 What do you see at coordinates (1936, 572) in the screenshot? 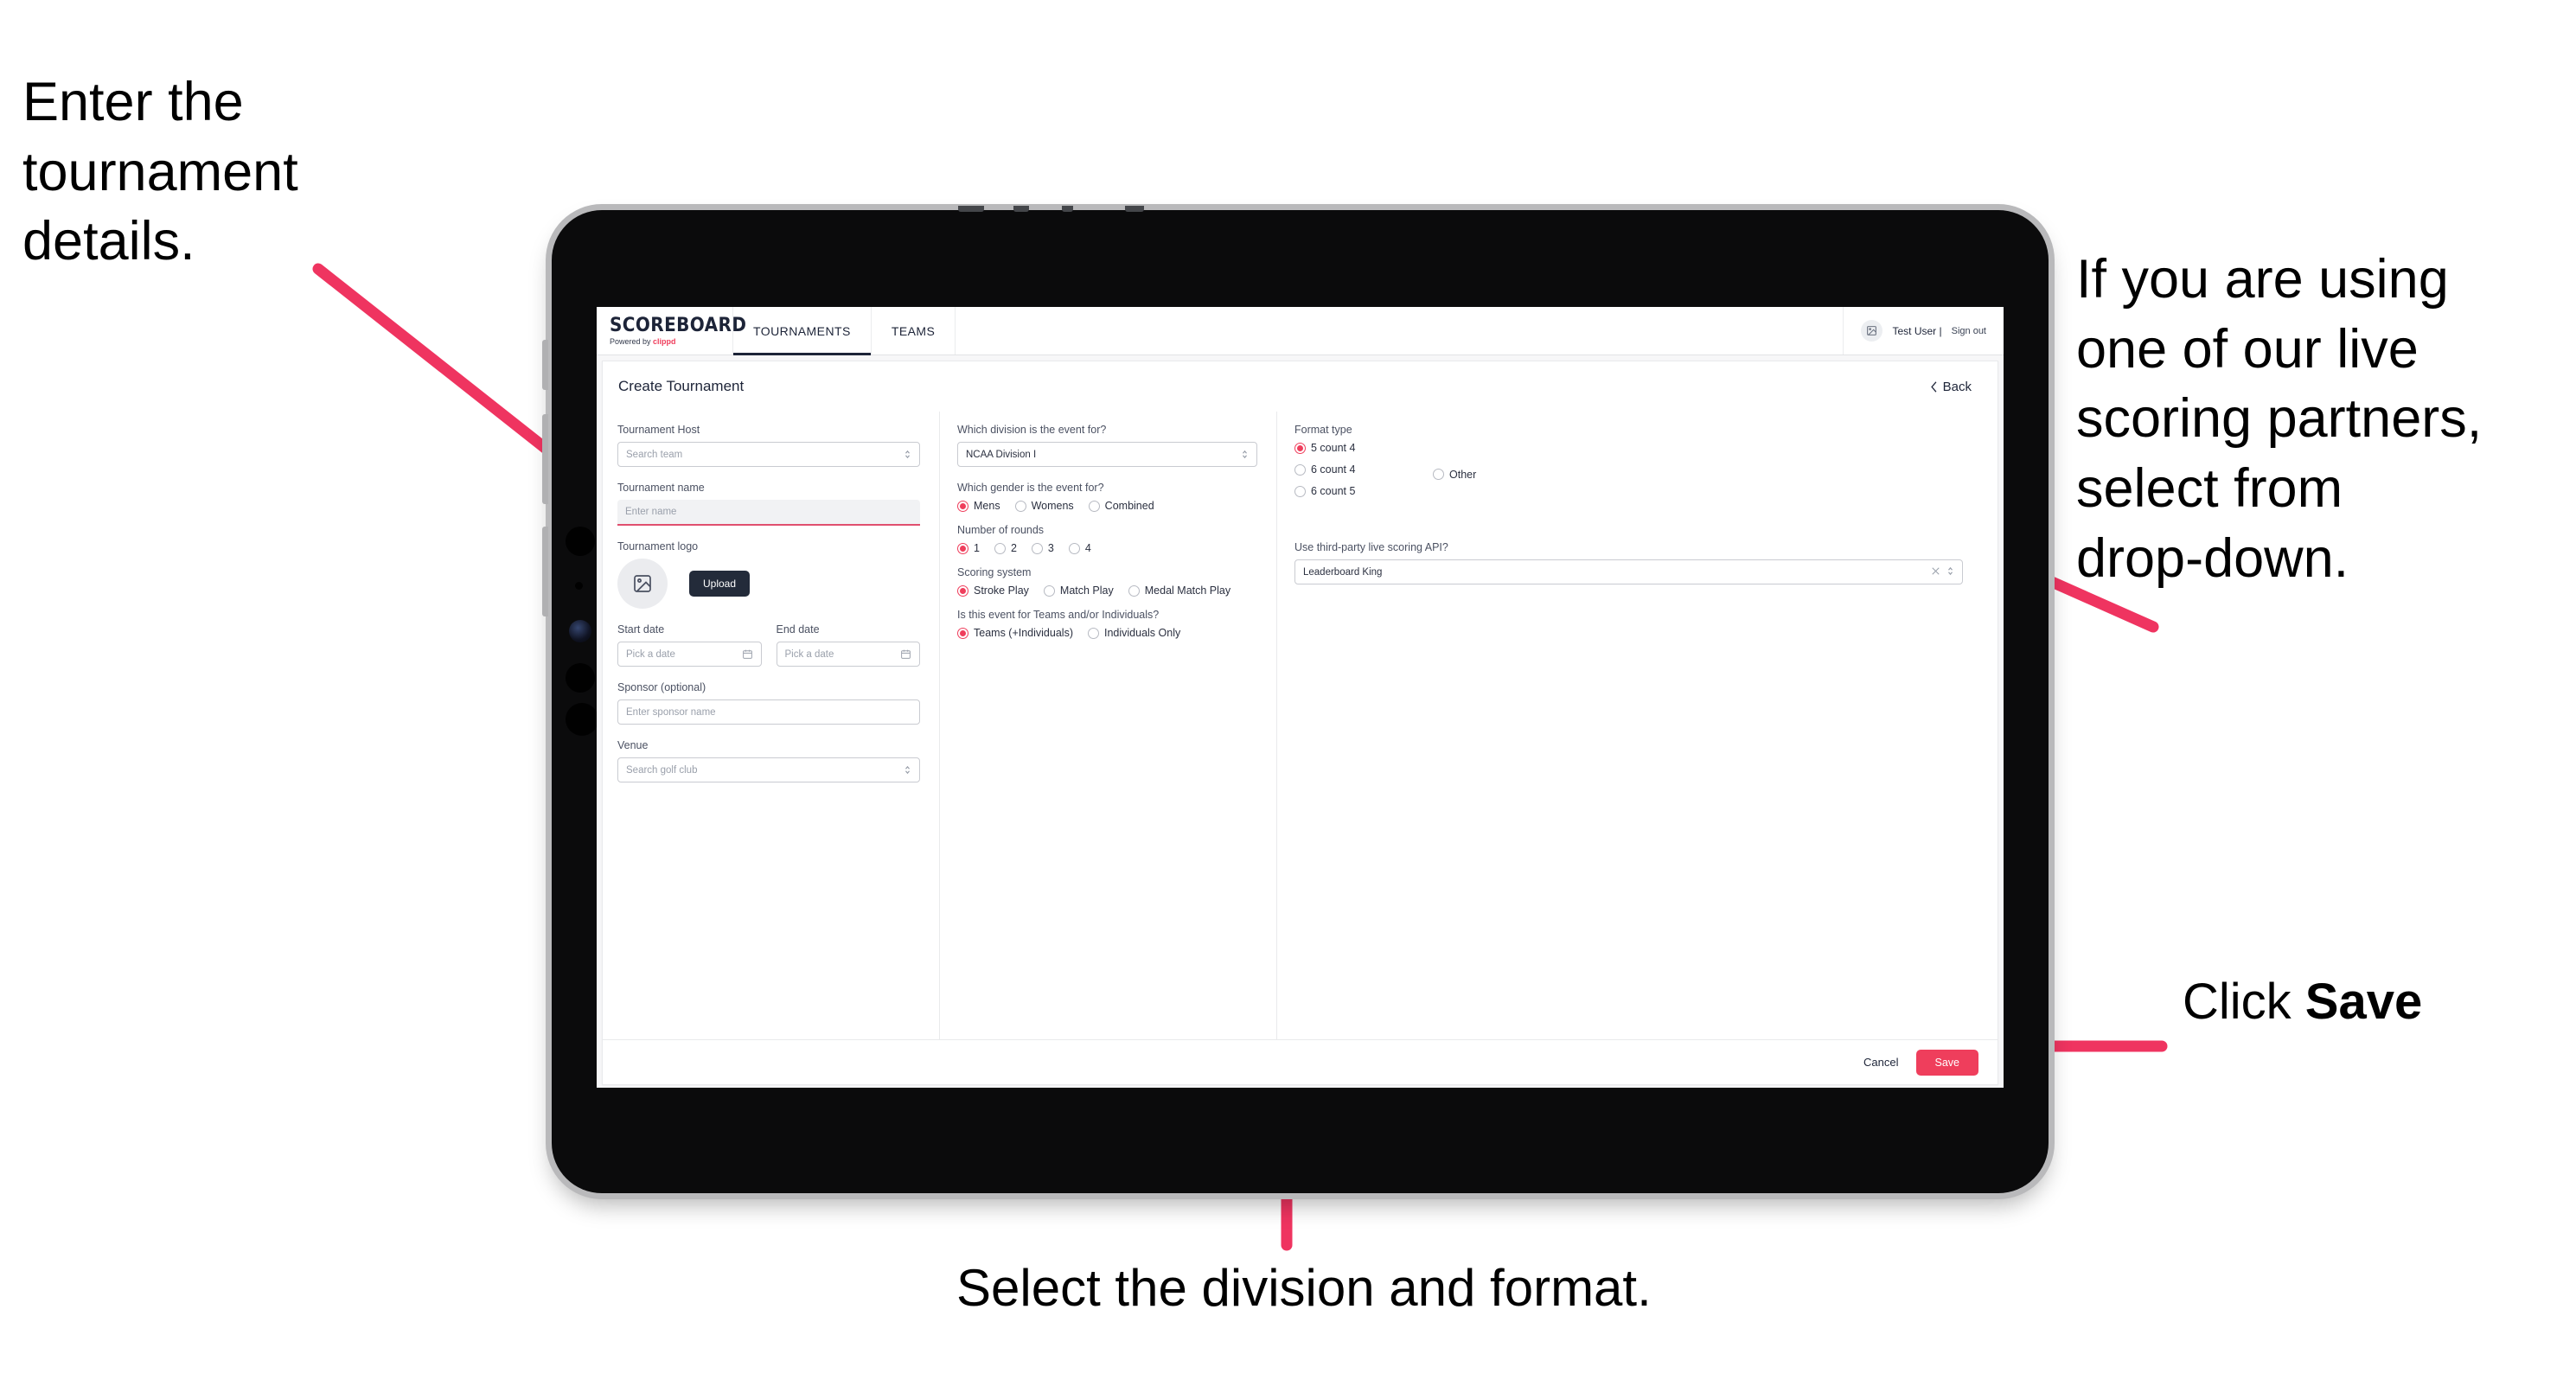
I see `close-icon` at bounding box center [1936, 572].